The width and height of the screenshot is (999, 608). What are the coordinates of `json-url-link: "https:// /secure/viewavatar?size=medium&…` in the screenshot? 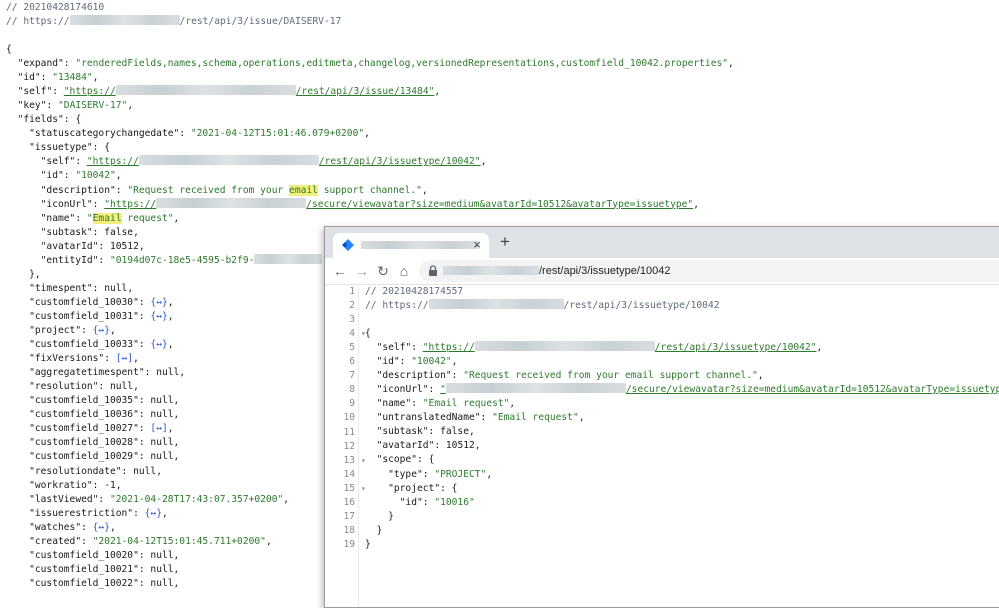 It's located at (398, 203).